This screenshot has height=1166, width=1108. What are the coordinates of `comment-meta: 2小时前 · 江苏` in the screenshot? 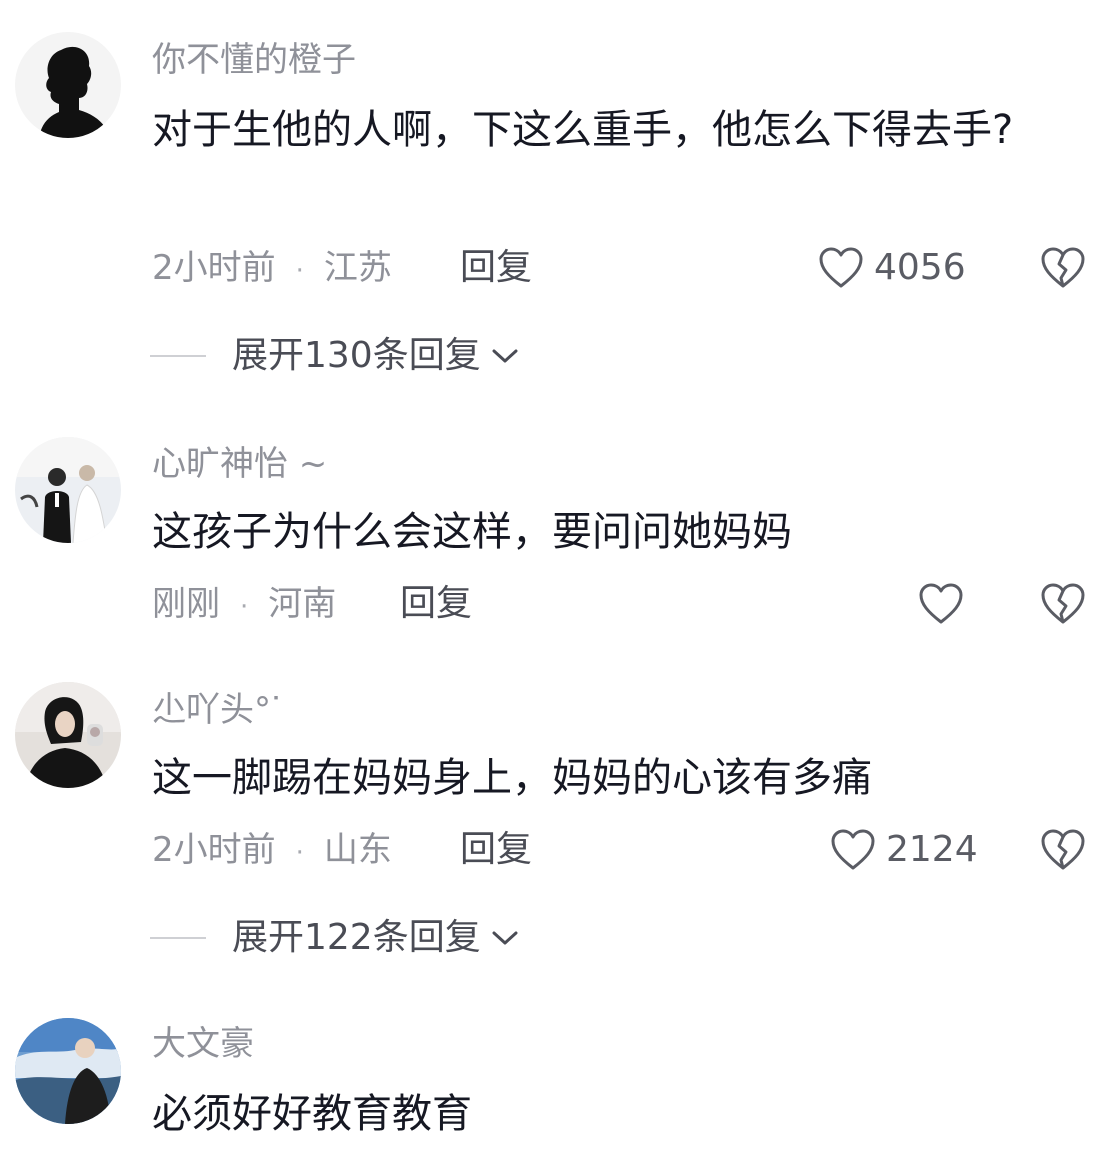 It's located at (272, 269).